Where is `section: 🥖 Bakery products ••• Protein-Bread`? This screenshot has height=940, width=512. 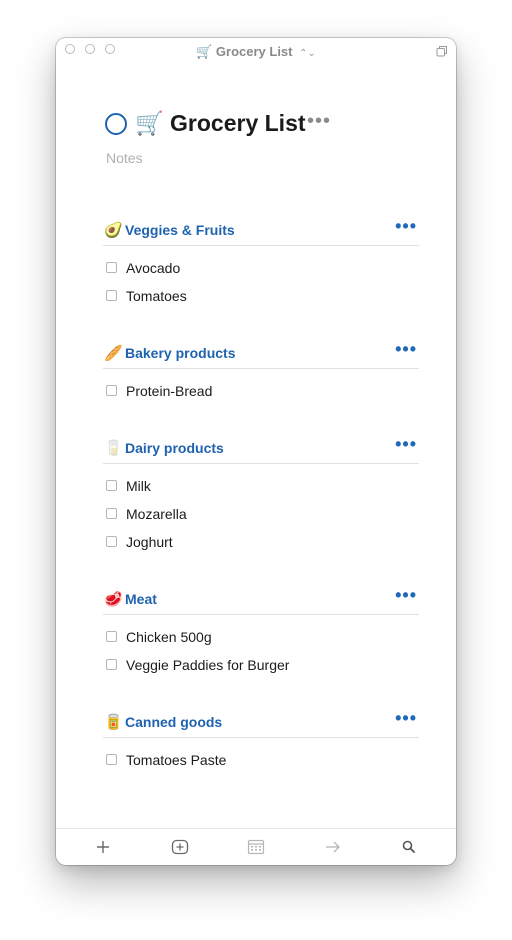 section: 🥖 Bakery products ••• Protein-Bread is located at coordinates (261, 372).